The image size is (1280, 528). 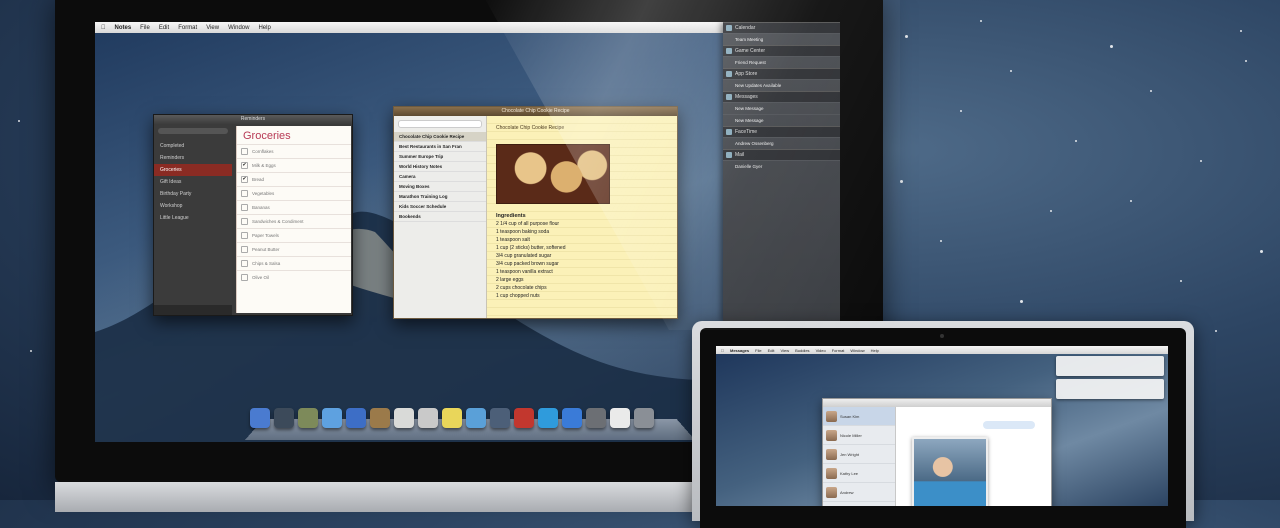 What do you see at coordinates (193, 206) in the screenshot?
I see `reminders-list-item: Workshop` at bounding box center [193, 206].